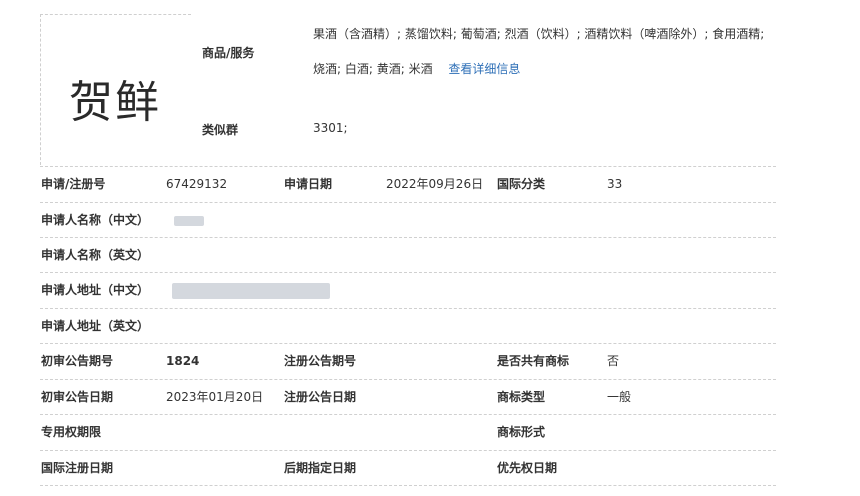 The image size is (860, 496). I want to click on goods-services-label: 商品/服务, so click(228, 53).